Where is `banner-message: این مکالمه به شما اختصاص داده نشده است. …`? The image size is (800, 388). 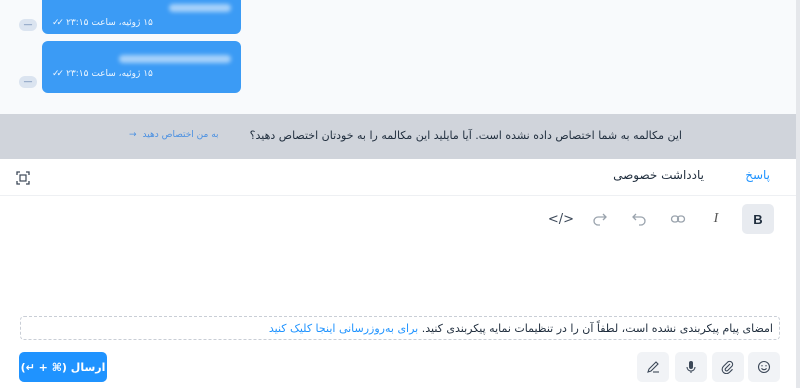 banner-message: این مکالمه به شما اختصاص داده نشده است. … is located at coordinates (465, 135).